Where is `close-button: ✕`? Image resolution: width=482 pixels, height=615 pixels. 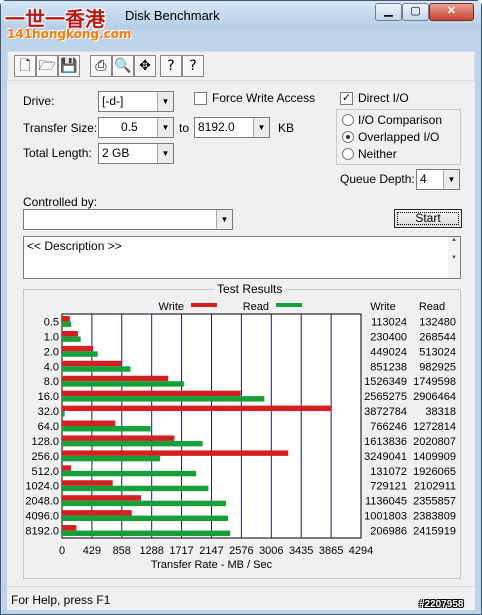 close-button: ✕ is located at coordinates (451, 12).